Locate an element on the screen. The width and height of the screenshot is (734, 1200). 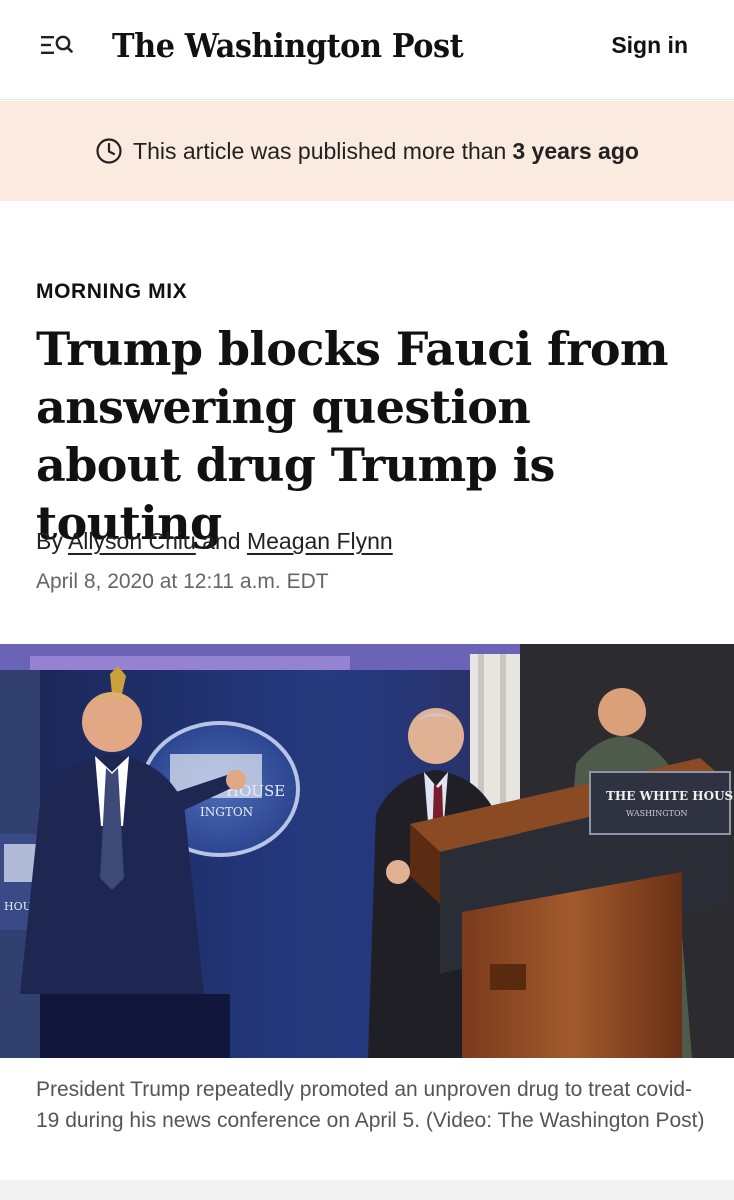
author-link-allyson-chiu: Allyson Chiu is located at coordinates (132, 541).